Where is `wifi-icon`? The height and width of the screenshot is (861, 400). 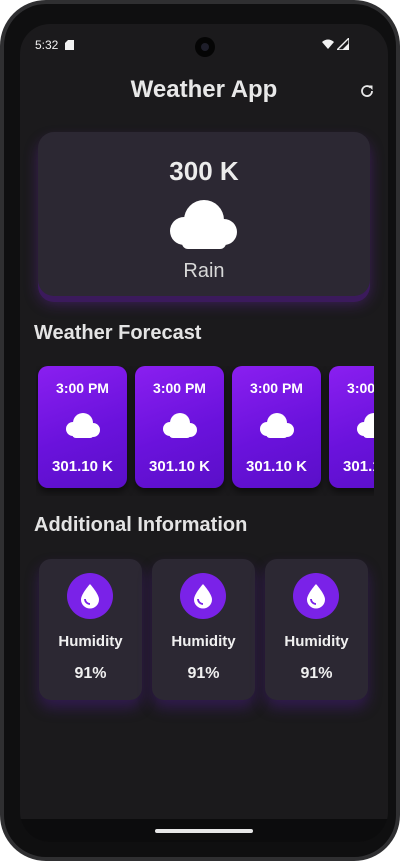 wifi-icon is located at coordinates (328, 44).